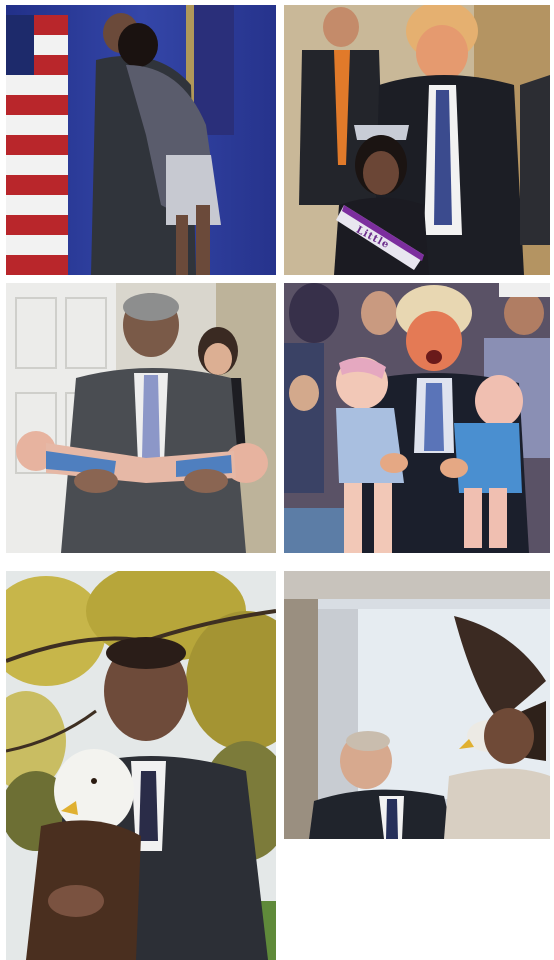 The height and width of the screenshot is (960, 554). What do you see at coordinates (417, 418) in the screenshot?
I see `two-babies-crying-photo` at bounding box center [417, 418].